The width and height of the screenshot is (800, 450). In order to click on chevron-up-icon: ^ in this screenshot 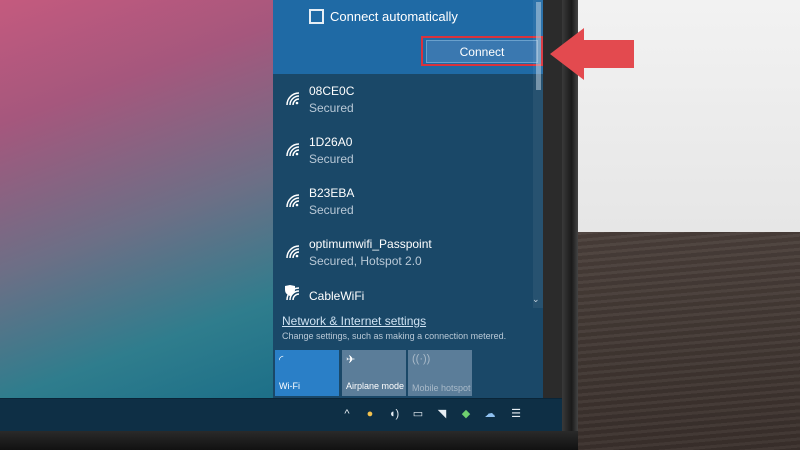, I will do `click(347, 414)`.